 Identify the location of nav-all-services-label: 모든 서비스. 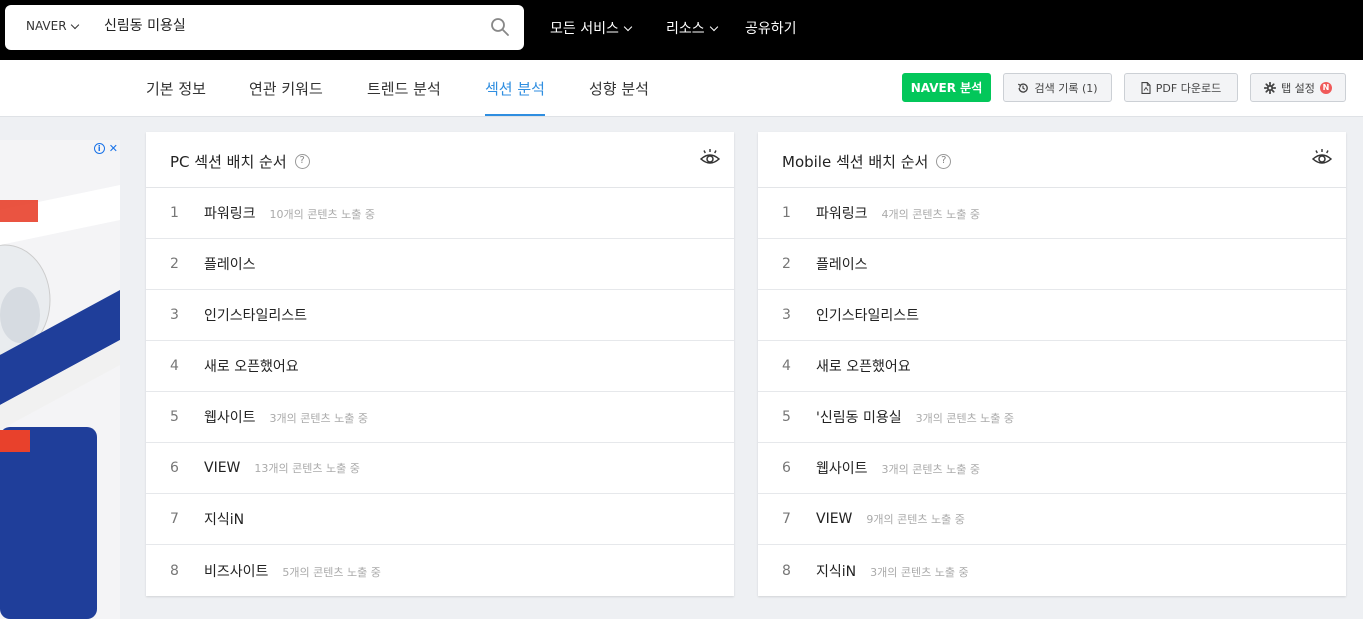
(584, 29).